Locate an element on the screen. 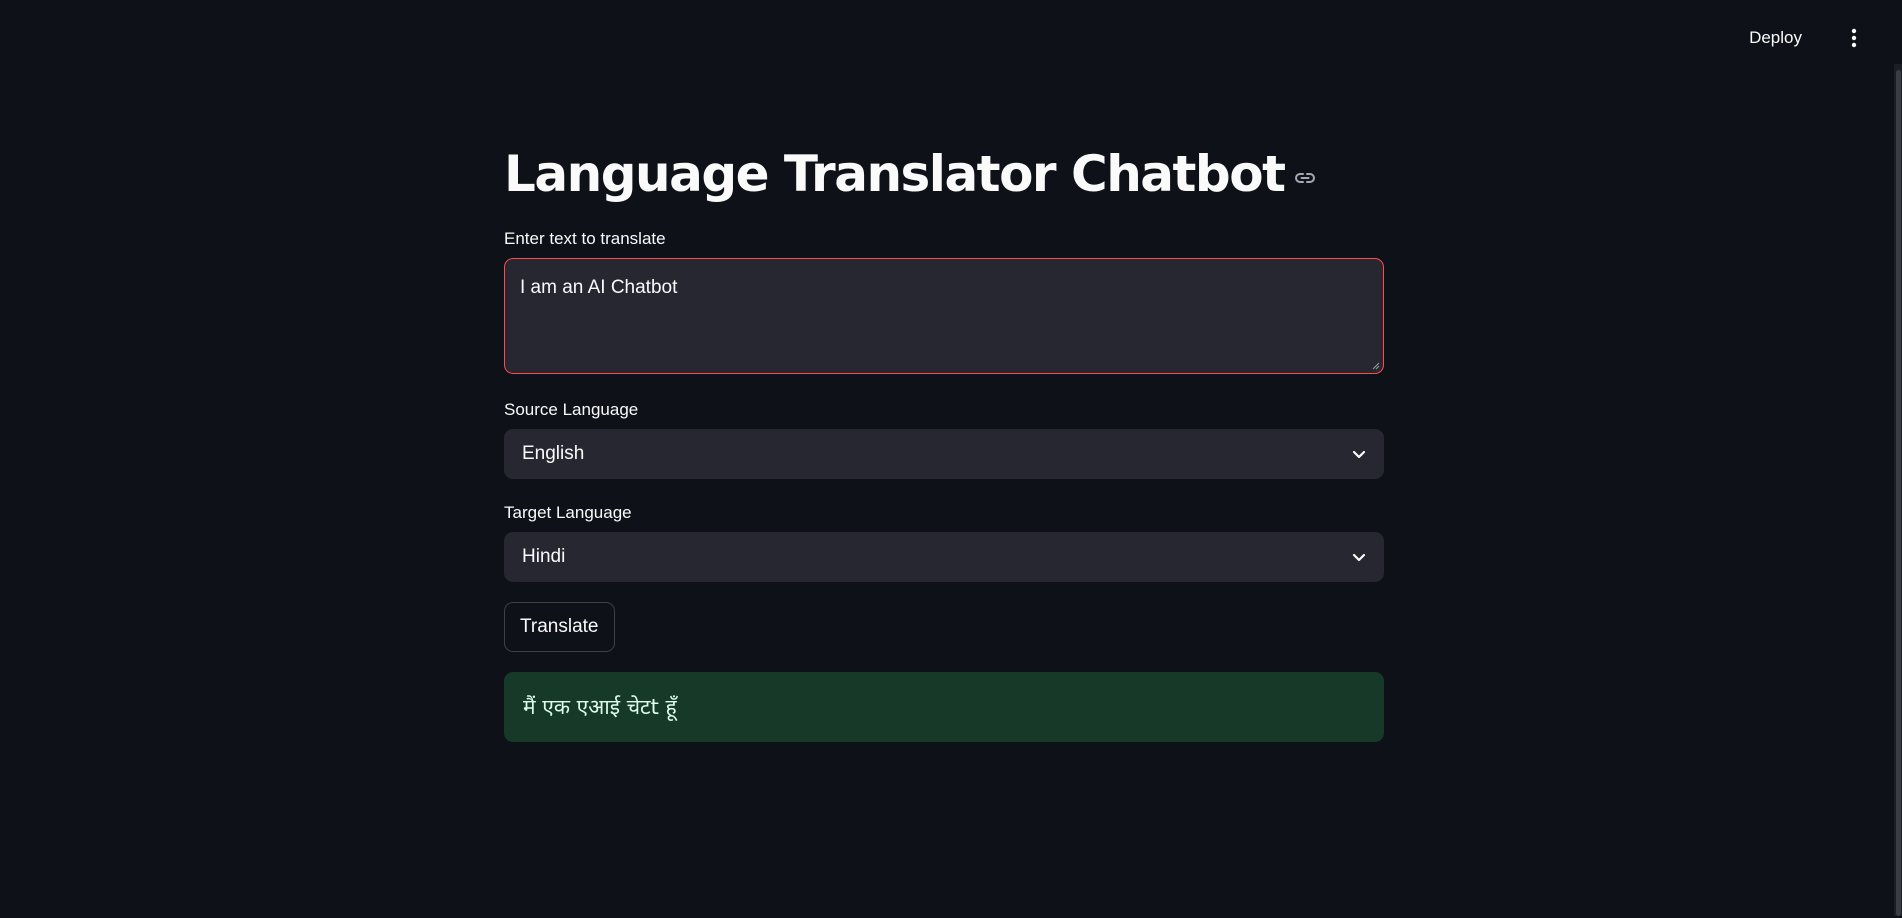 The image size is (1902, 918). resize-handle-icon is located at coordinates (1376, 366).